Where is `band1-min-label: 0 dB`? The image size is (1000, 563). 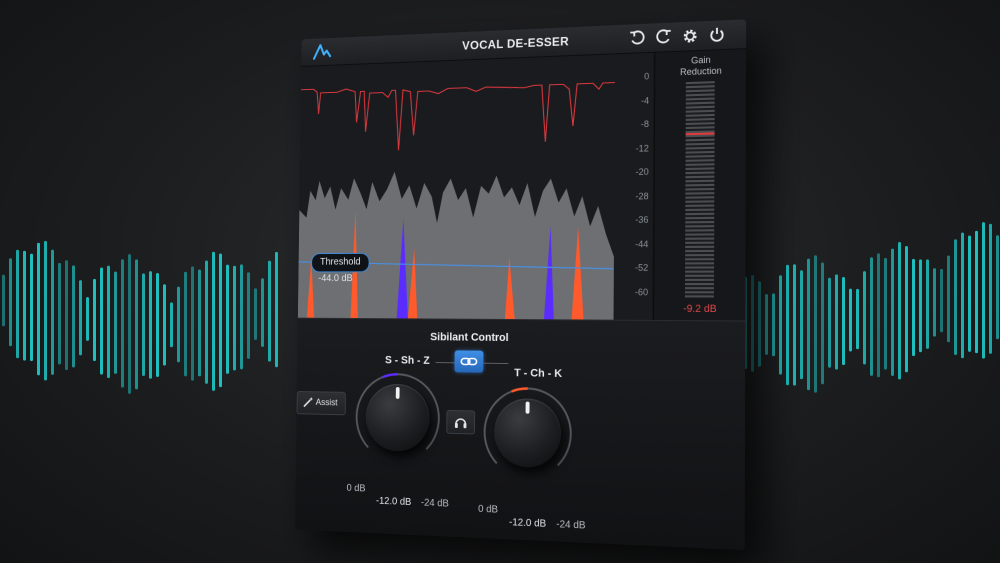 band1-min-label: 0 dB is located at coordinates (355, 489).